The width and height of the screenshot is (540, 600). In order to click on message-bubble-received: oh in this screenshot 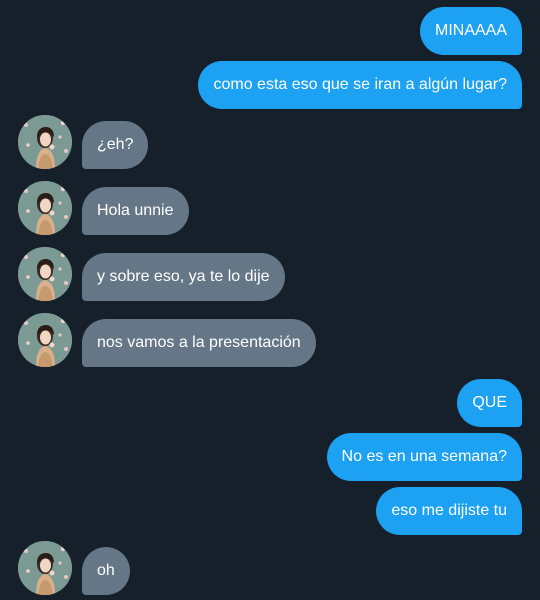, I will do `click(106, 571)`.